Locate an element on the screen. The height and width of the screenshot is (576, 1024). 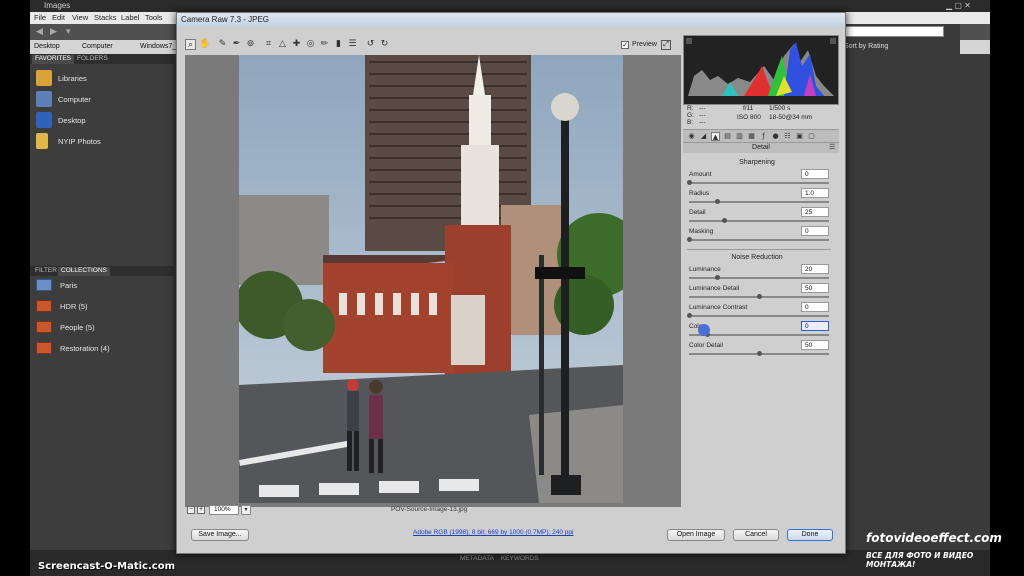
adjustment-brush-icon: ✏ is located at coordinates (324, 44).